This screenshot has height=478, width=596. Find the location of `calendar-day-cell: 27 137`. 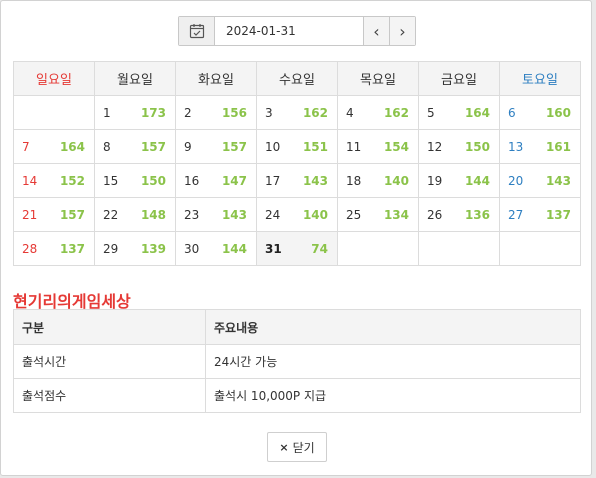

calendar-day-cell: 27 137 is located at coordinates (540, 214).